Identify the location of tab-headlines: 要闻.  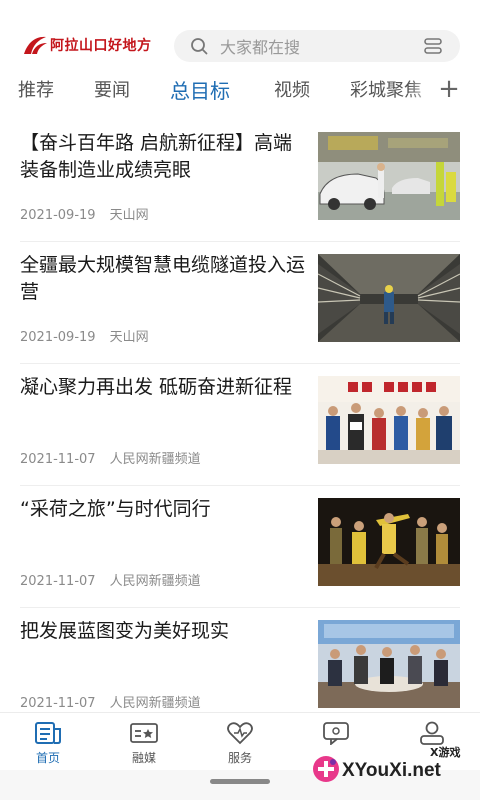
(112, 89).